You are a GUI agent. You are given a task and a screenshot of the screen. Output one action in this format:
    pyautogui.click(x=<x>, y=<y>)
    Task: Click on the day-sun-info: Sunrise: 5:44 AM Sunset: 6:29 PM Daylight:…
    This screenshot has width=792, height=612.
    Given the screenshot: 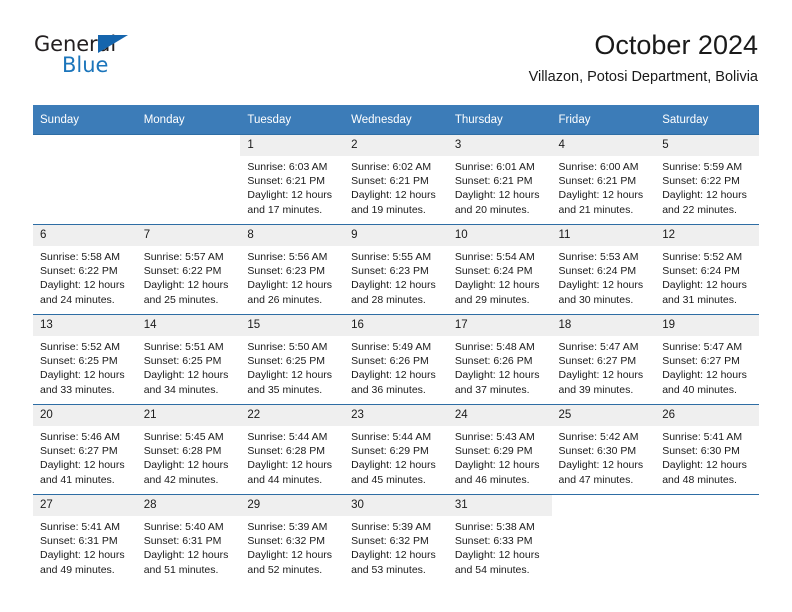 What is the action you would take?
    pyautogui.click(x=396, y=456)
    